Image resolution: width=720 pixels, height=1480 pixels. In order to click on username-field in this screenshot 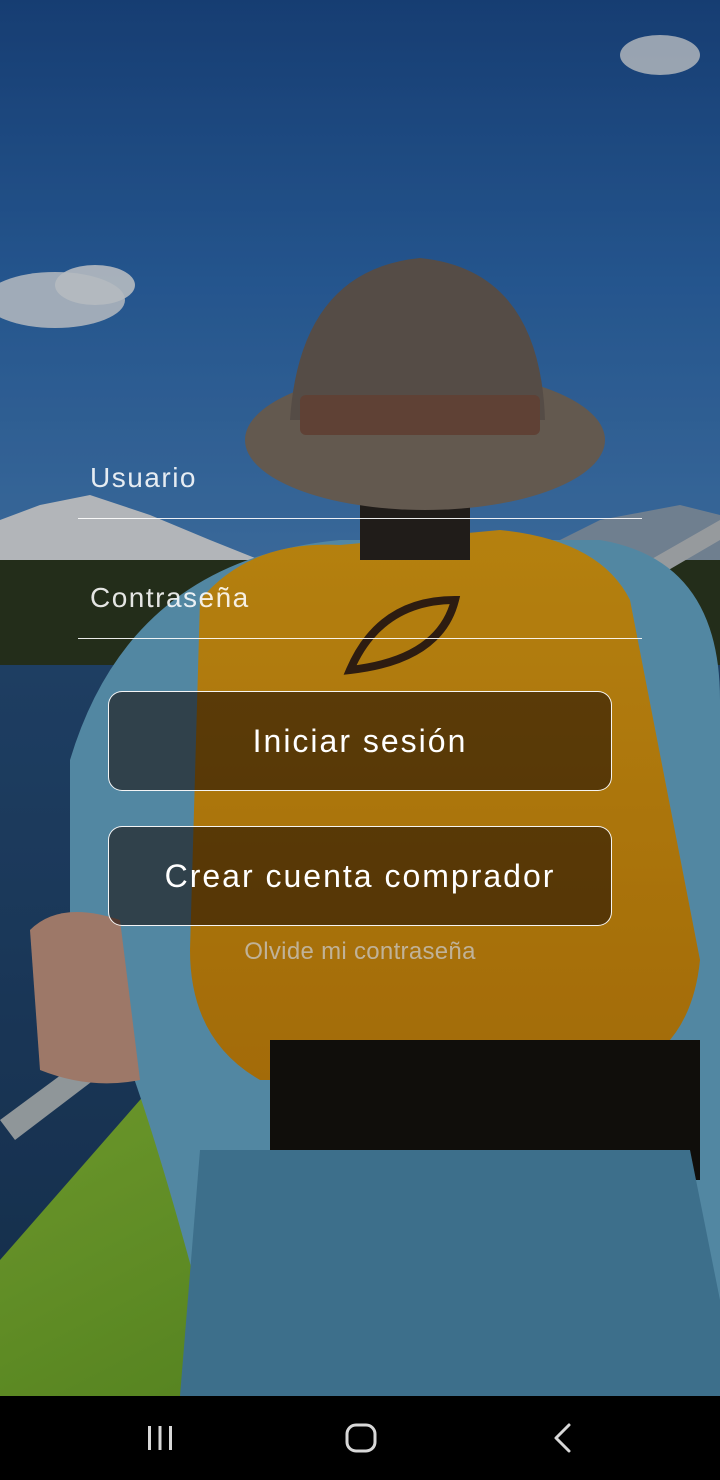, I will do `click(360, 488)`.